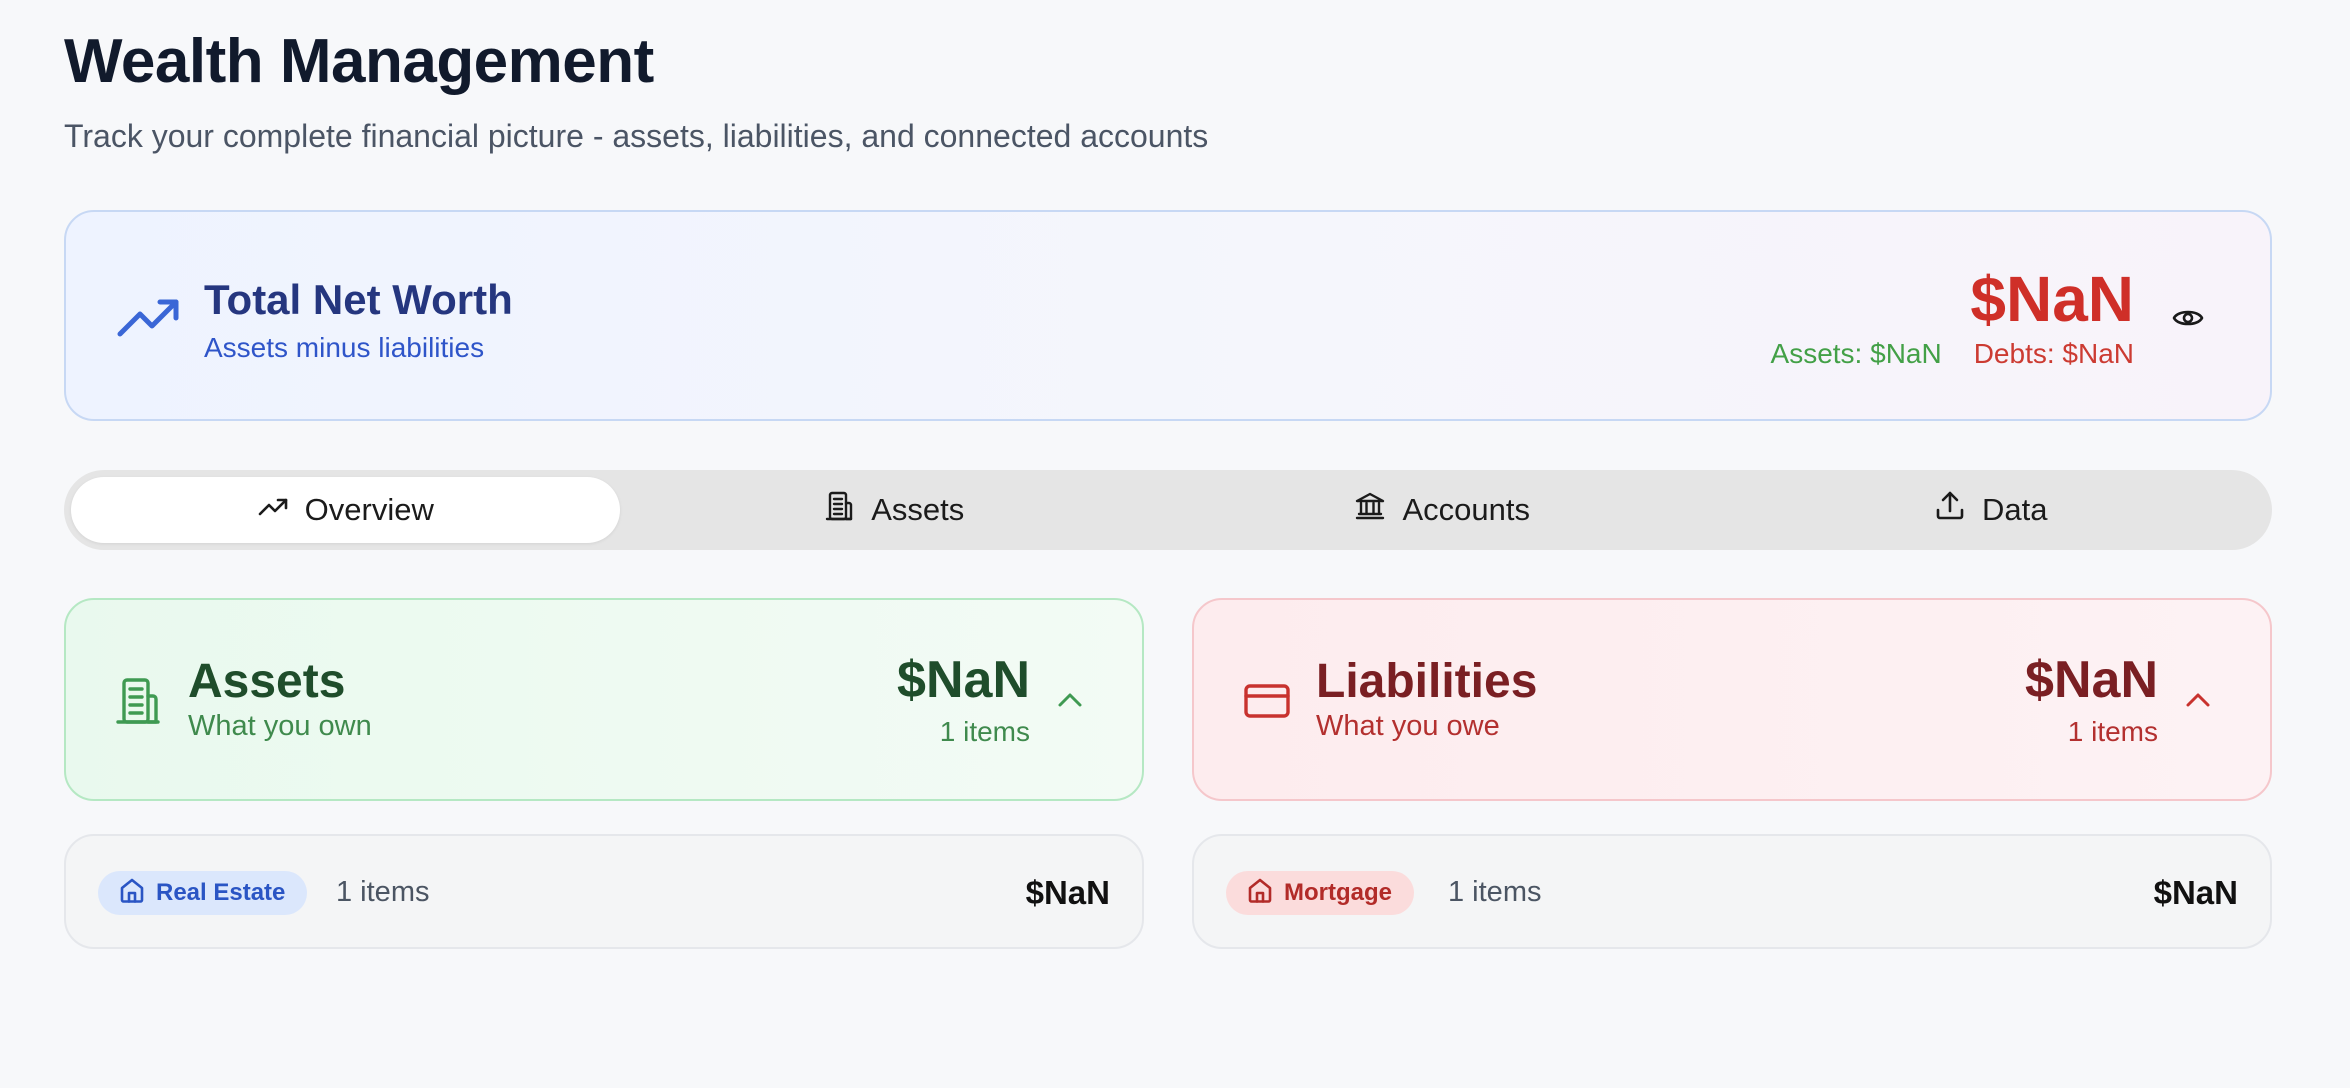 This screenshot has height=1088, width=2350. Describe the element at coordinates (918, 509) in the screenshot. I see `tab-assets-label: Assets` at that location.